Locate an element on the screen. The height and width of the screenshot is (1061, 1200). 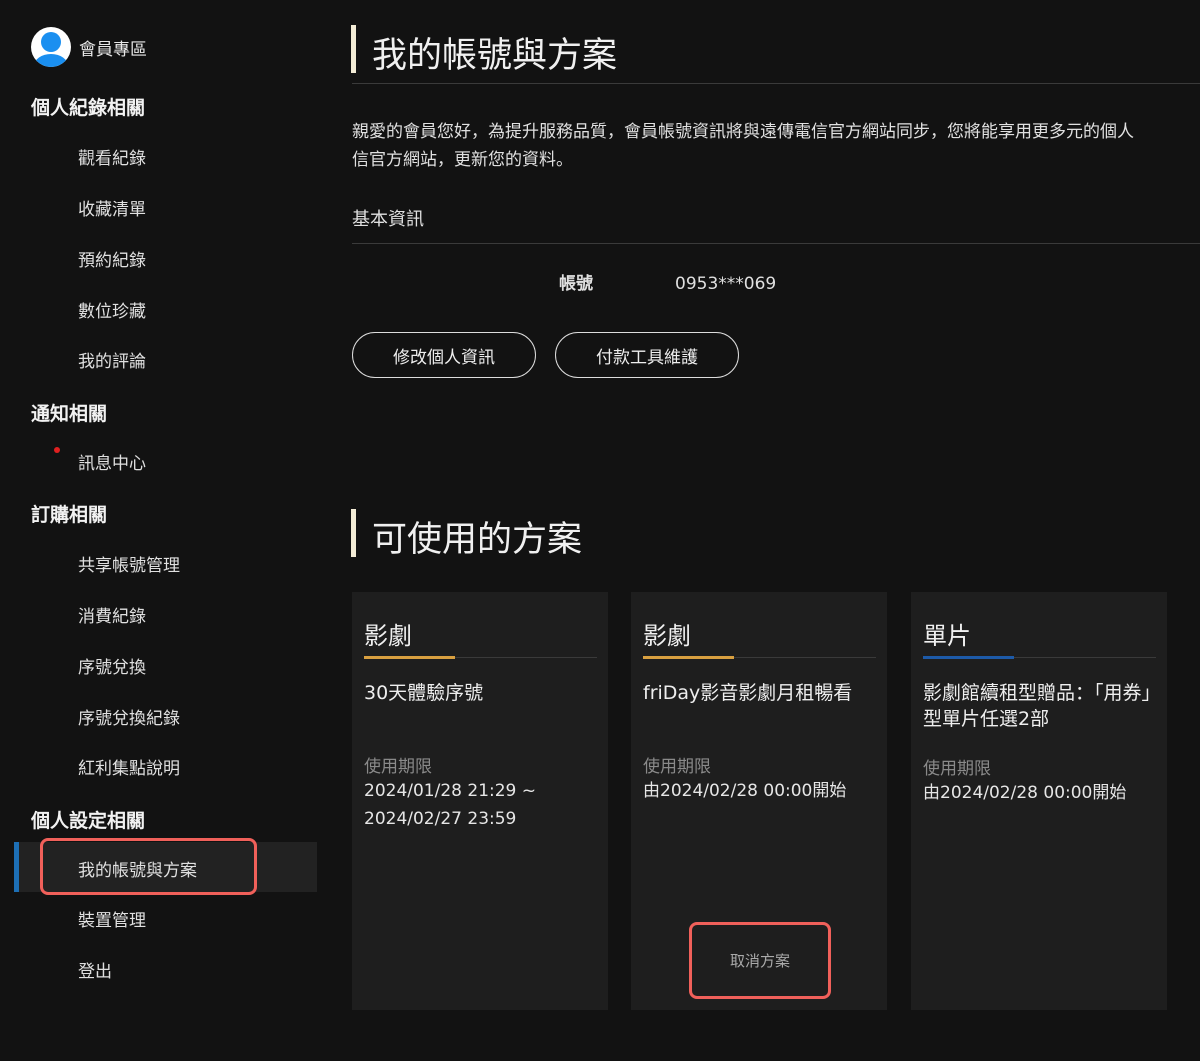
sidebar-item-redeem-history: 序號兌換紀錄 is located at coordinates (129, 716).